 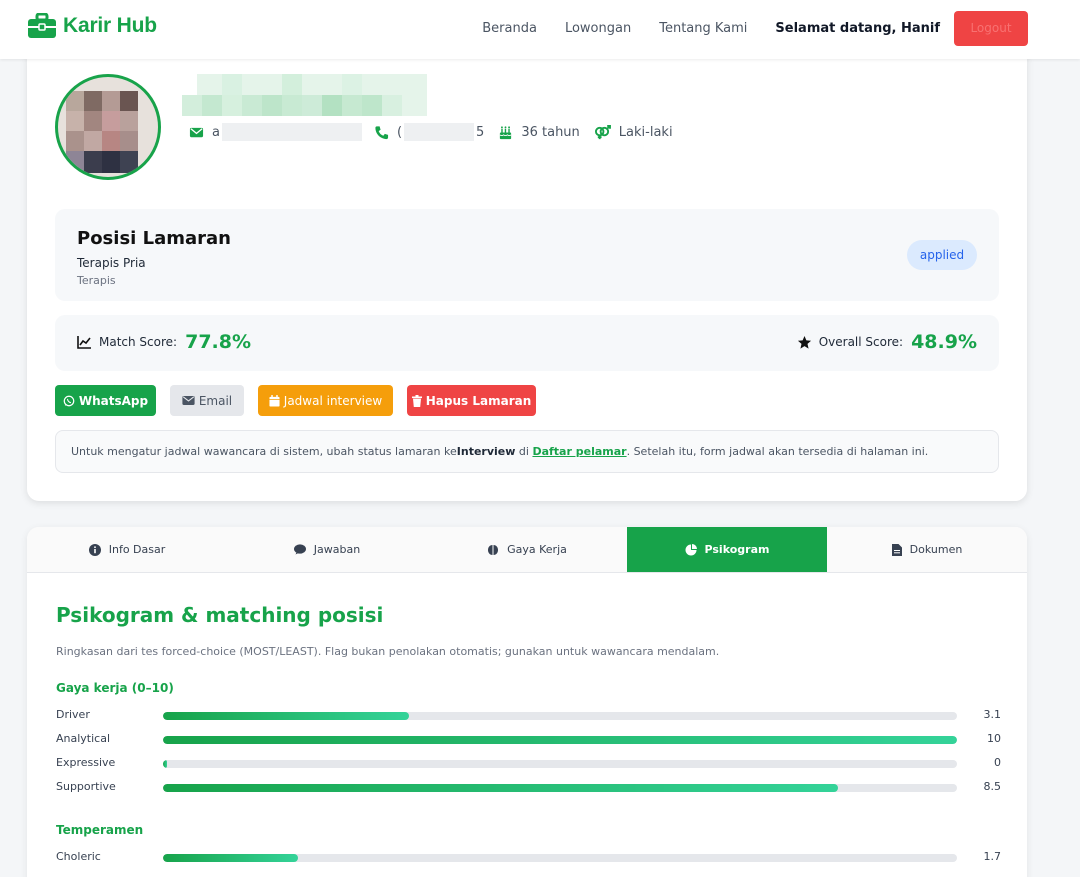 I want to click on tab-label: Jawaban, so click(x=337, y=549).